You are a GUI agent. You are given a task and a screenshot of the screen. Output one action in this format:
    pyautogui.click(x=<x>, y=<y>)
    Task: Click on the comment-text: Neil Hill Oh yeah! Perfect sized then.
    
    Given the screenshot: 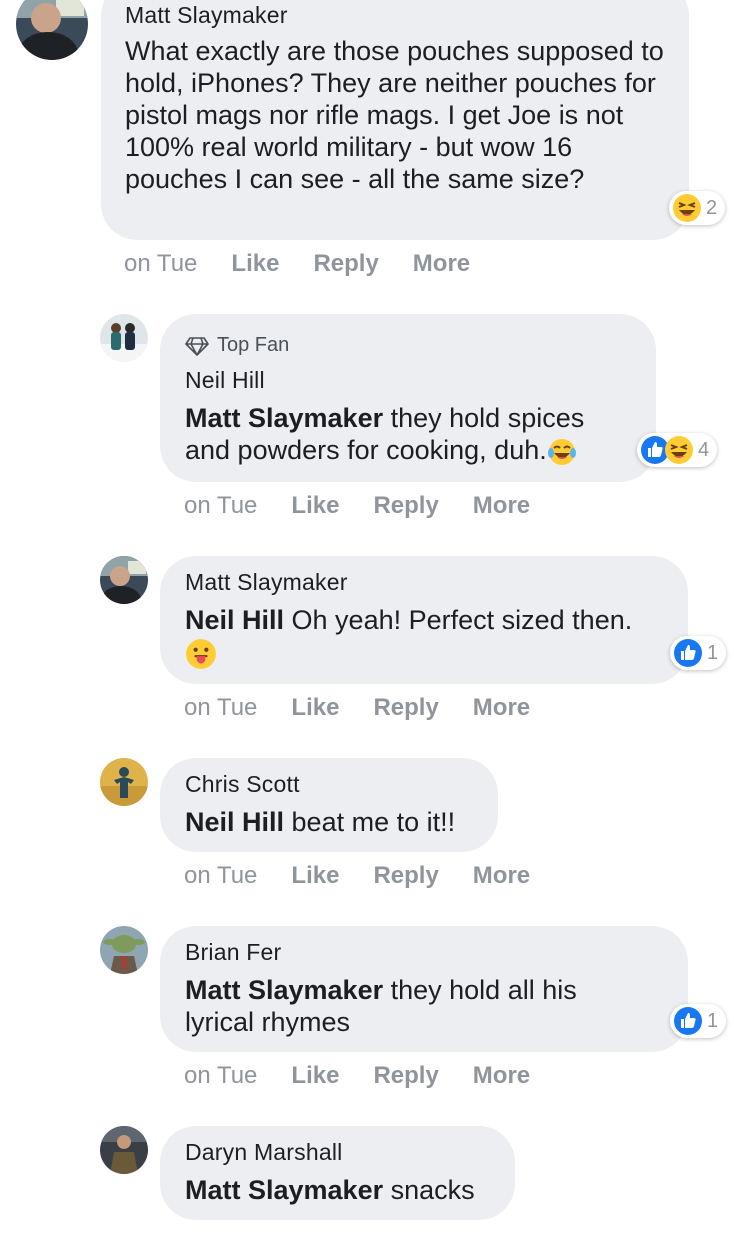 What is the action you would take?
    pyautogui.click(x=425, y=637)
    